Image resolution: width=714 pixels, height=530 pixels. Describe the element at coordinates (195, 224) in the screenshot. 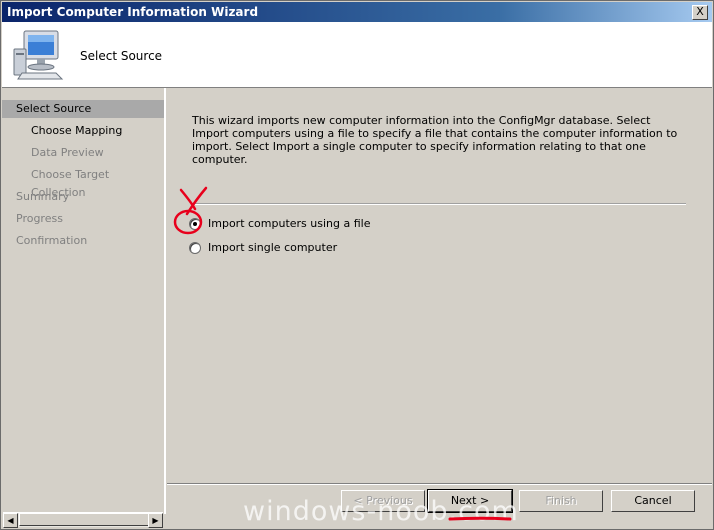

I see `radio-button-selected` at that location.